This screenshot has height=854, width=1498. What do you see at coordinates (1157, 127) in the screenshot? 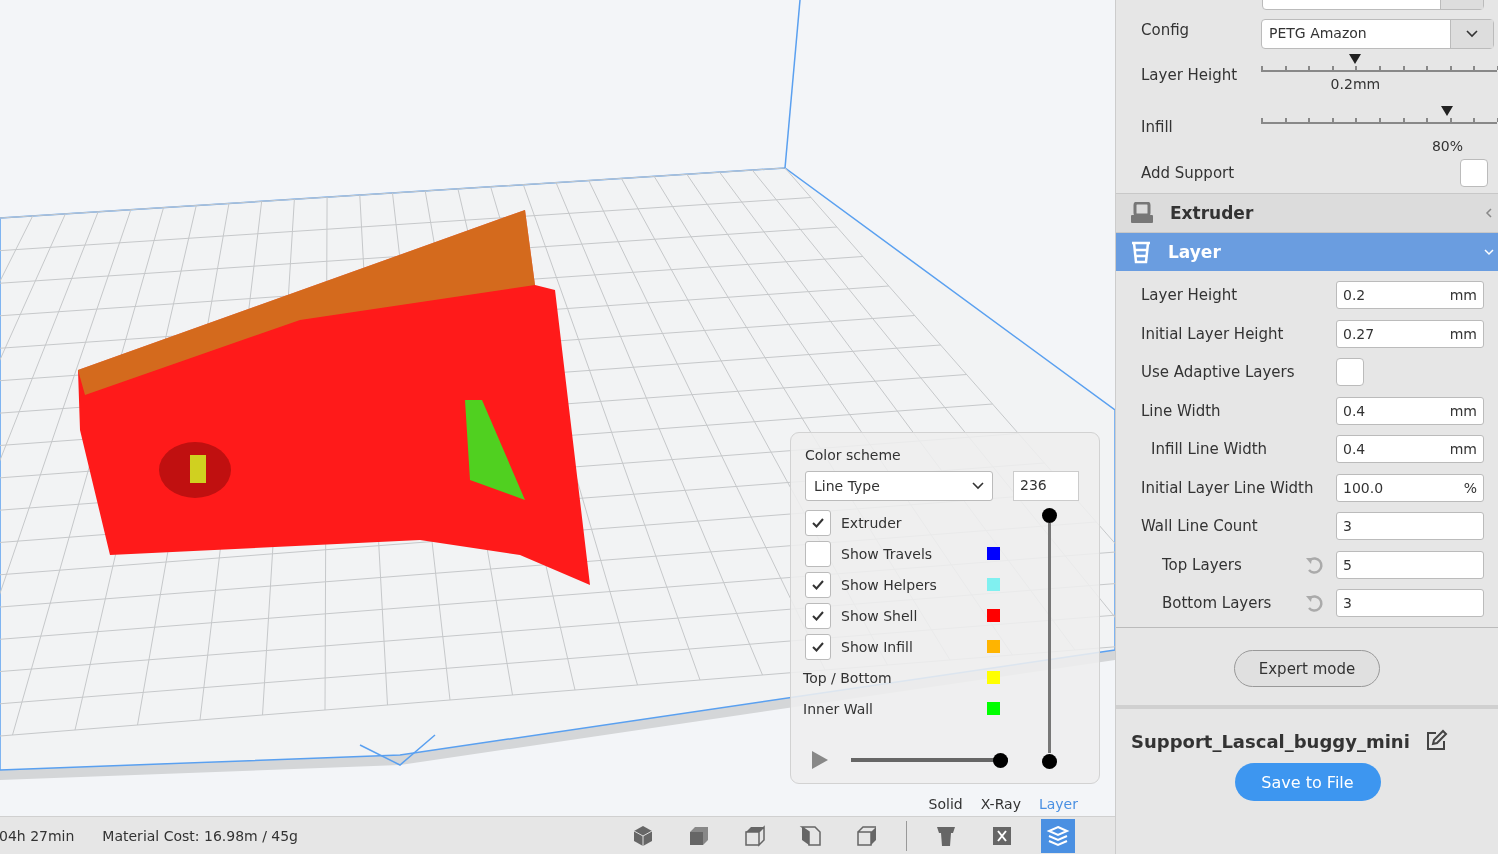
I see `setting-label: Infill` at bounding box center [1157, 127].